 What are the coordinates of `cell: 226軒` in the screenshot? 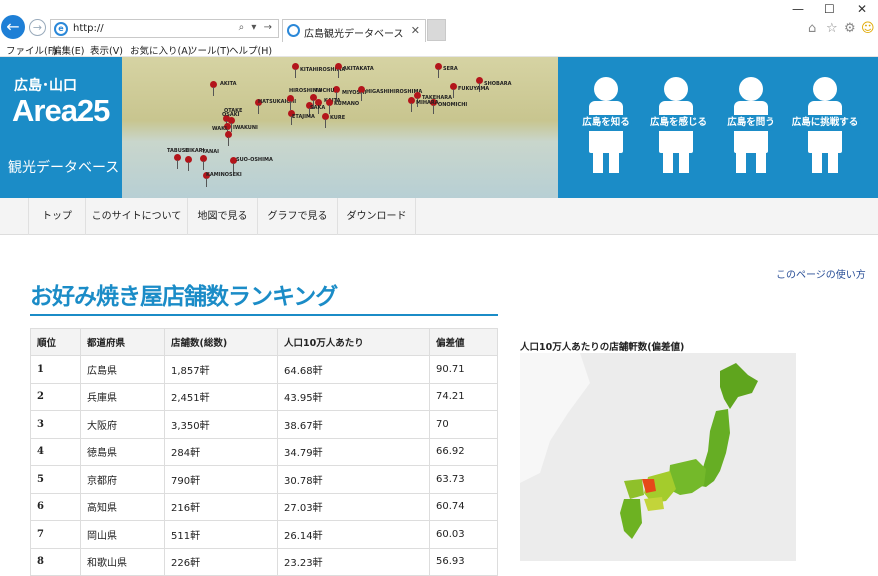 It's located at (221, 561).